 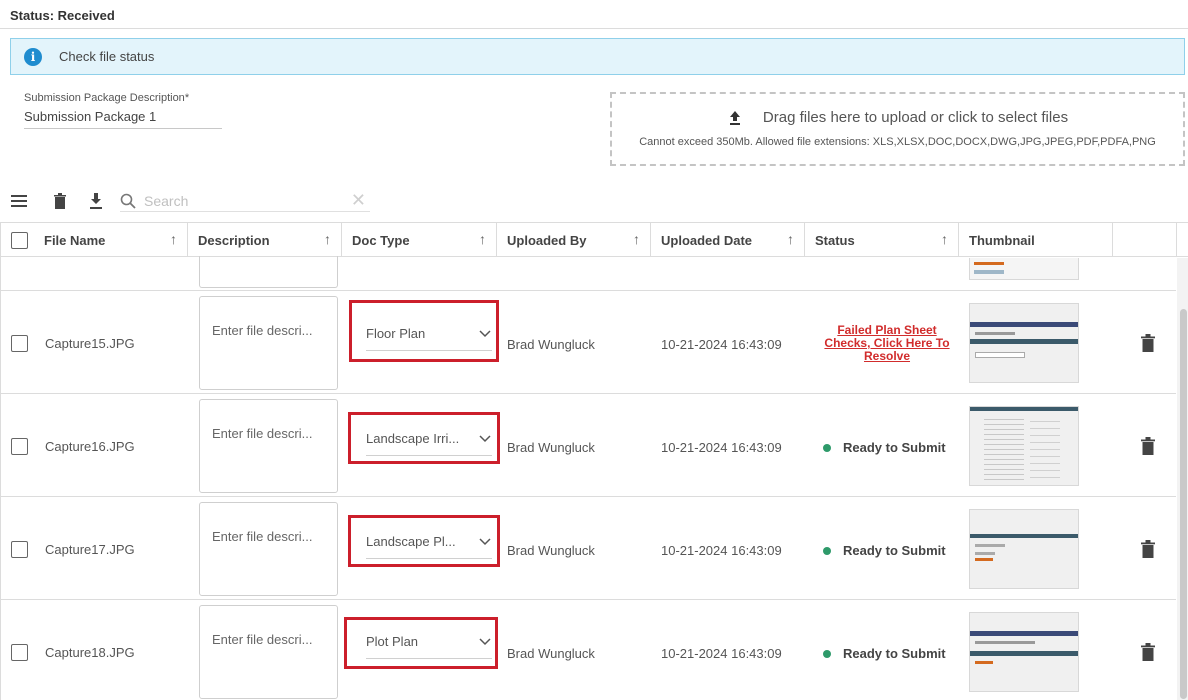 I want to click on doc-type-select: Plot Plan, so click(x=429, y=646).